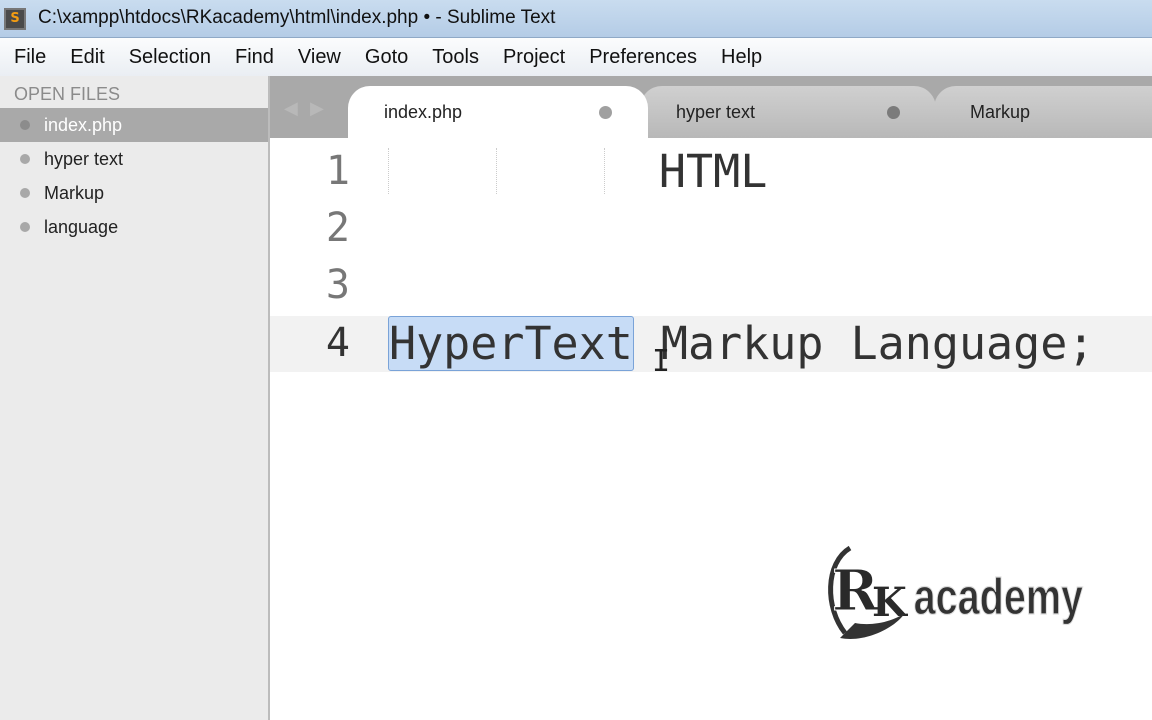 This screenshot has height=720, width=1152. I want to click on tab-scroll-right-icon: ▶, so click(317, 108).